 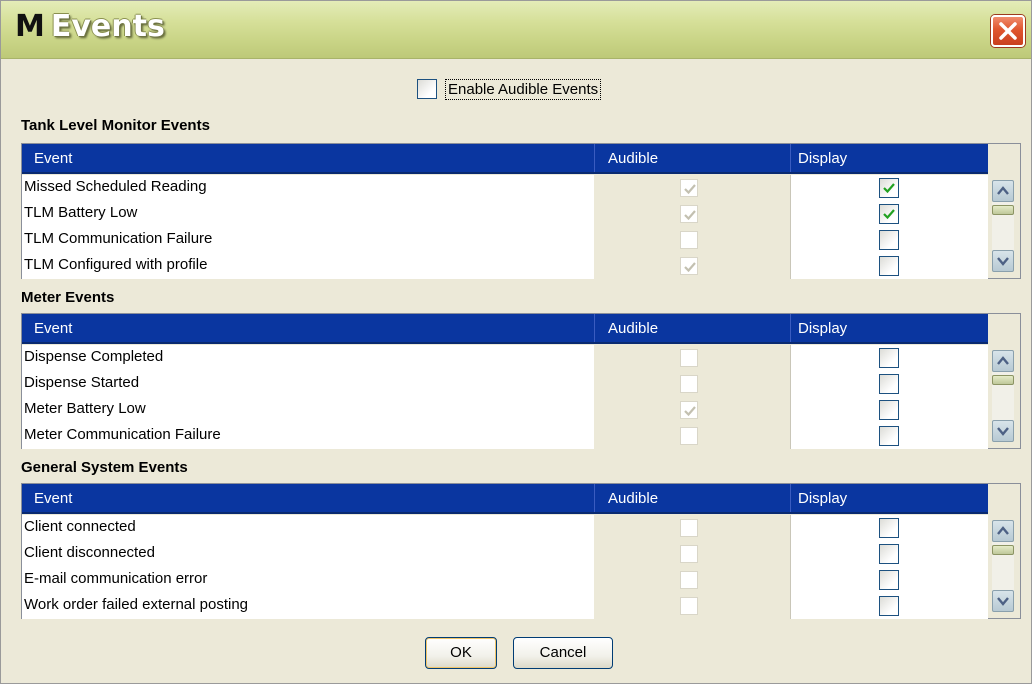 I want to click on event-name-cell: E-mail communication error, so click(x=308, y=580).